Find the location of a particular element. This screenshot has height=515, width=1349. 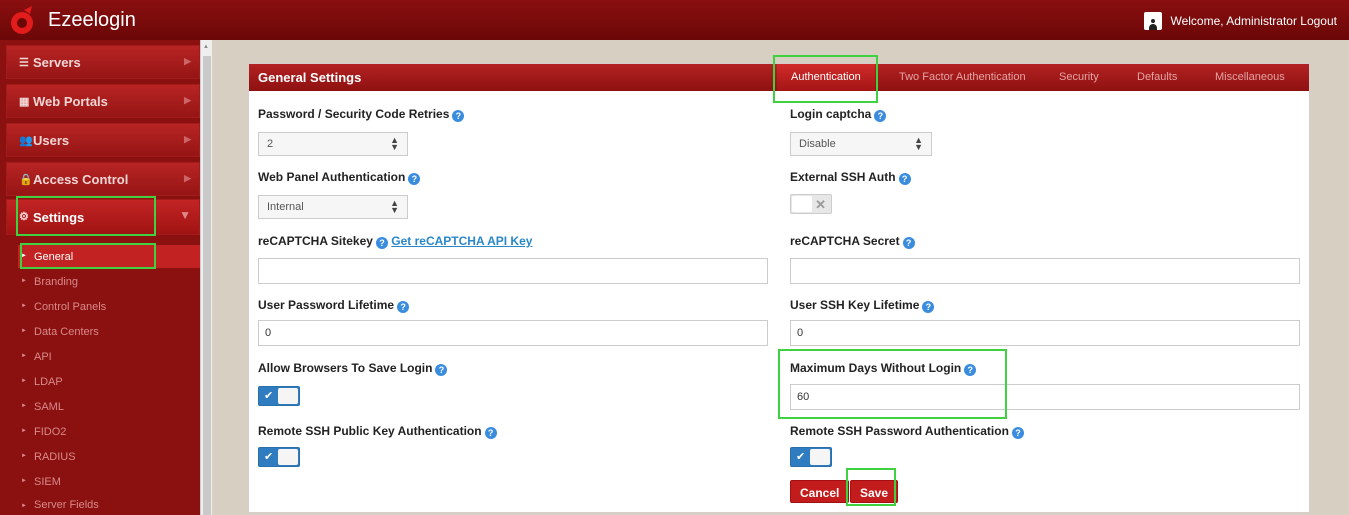

gears-icon: ⚙ is located at coordinates (24, 217).